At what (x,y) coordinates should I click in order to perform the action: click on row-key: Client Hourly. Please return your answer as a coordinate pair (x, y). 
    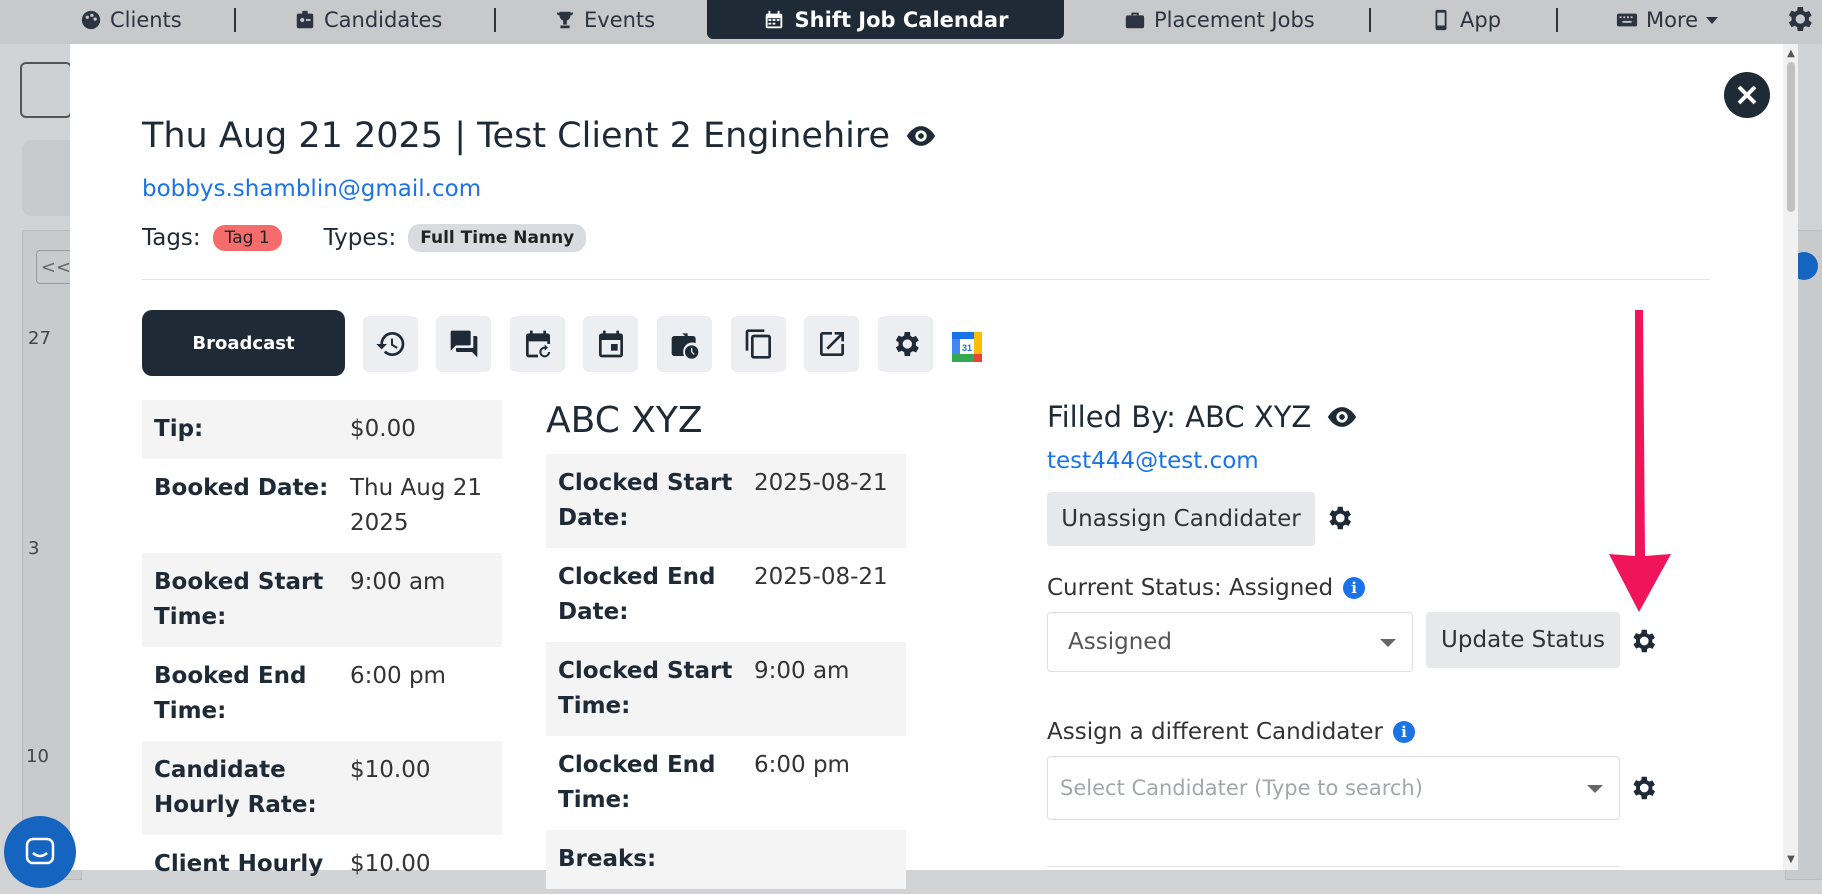
    Looking at the image, I should click on (239, 864).